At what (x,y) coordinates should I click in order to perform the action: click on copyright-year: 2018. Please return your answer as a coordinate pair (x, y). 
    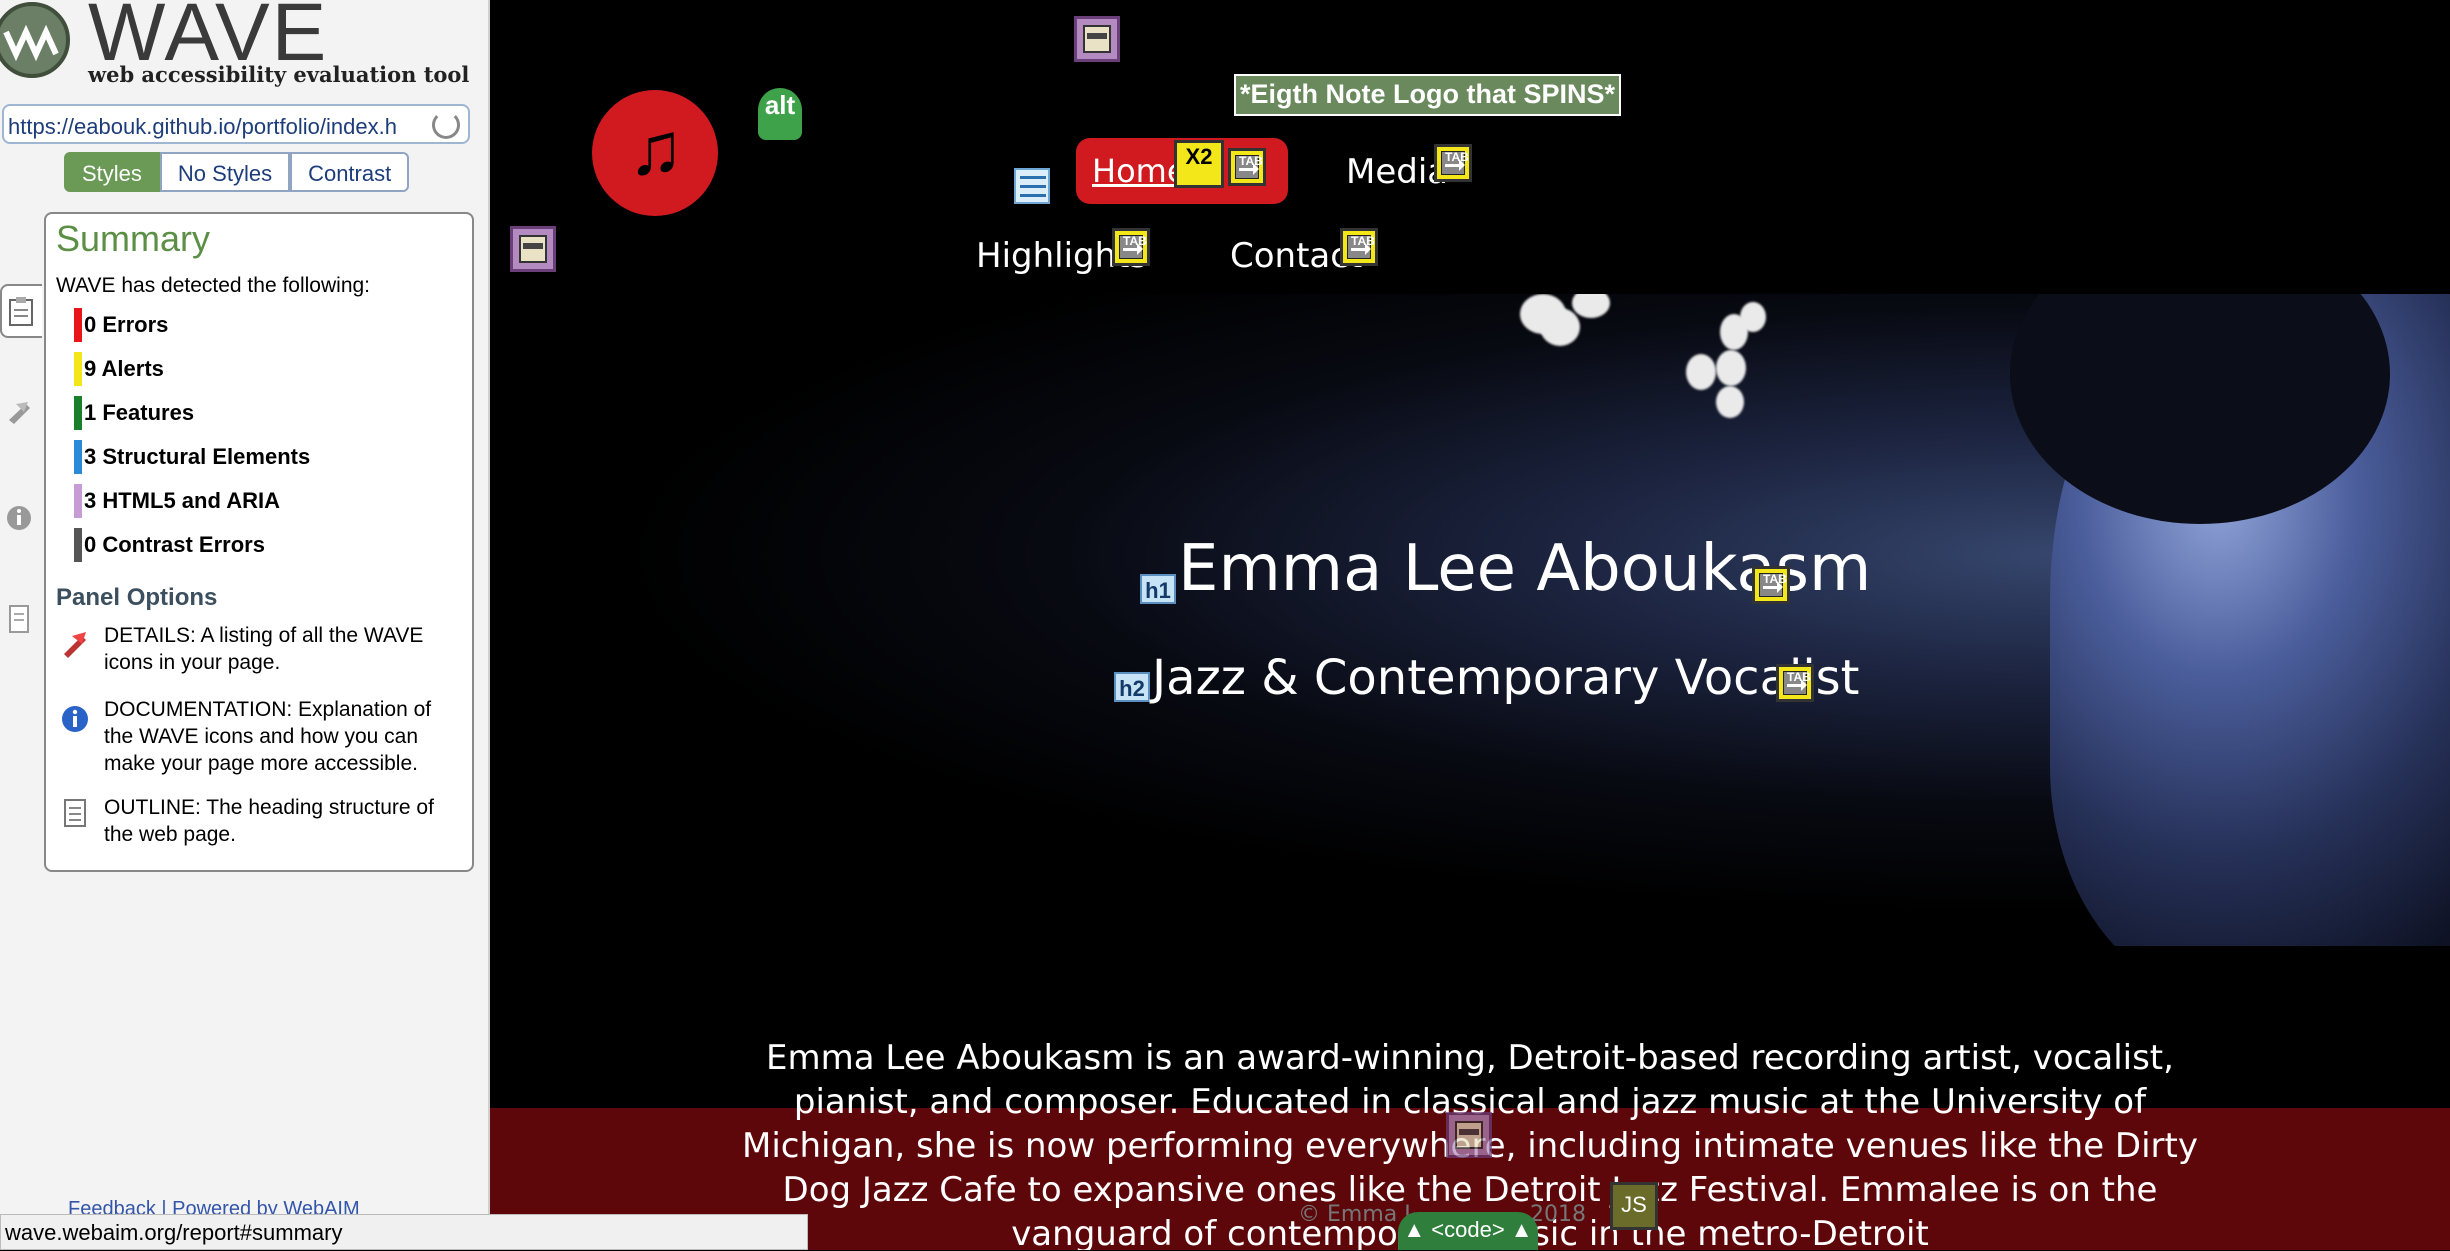
    Looking at the image, I should click on (1558, 1214).